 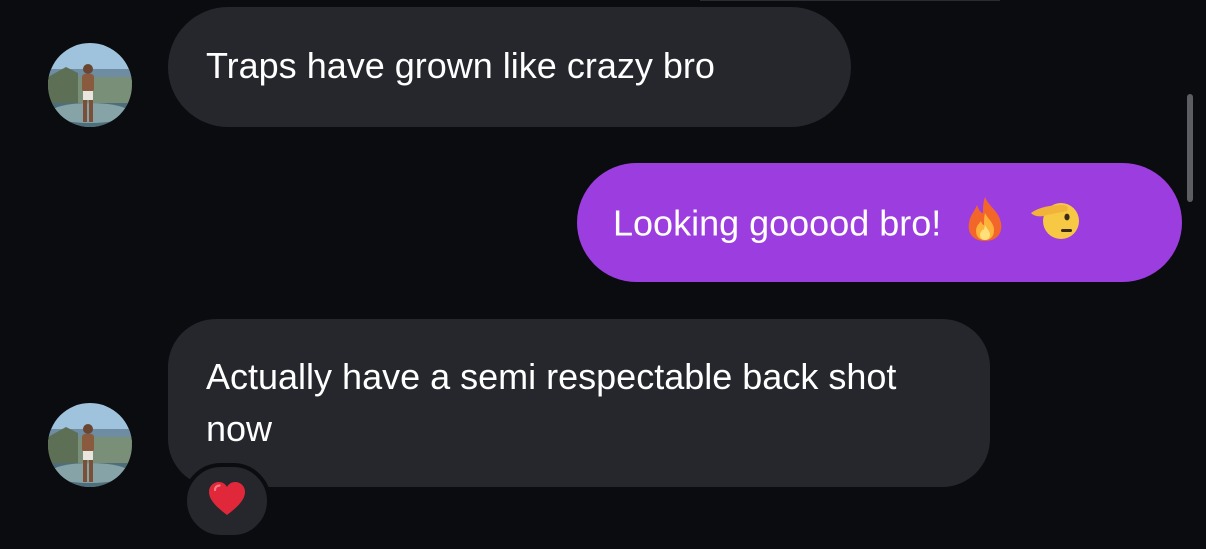 I want to click on message-text: Looking gooood bro!, so click(x=777, y=223).